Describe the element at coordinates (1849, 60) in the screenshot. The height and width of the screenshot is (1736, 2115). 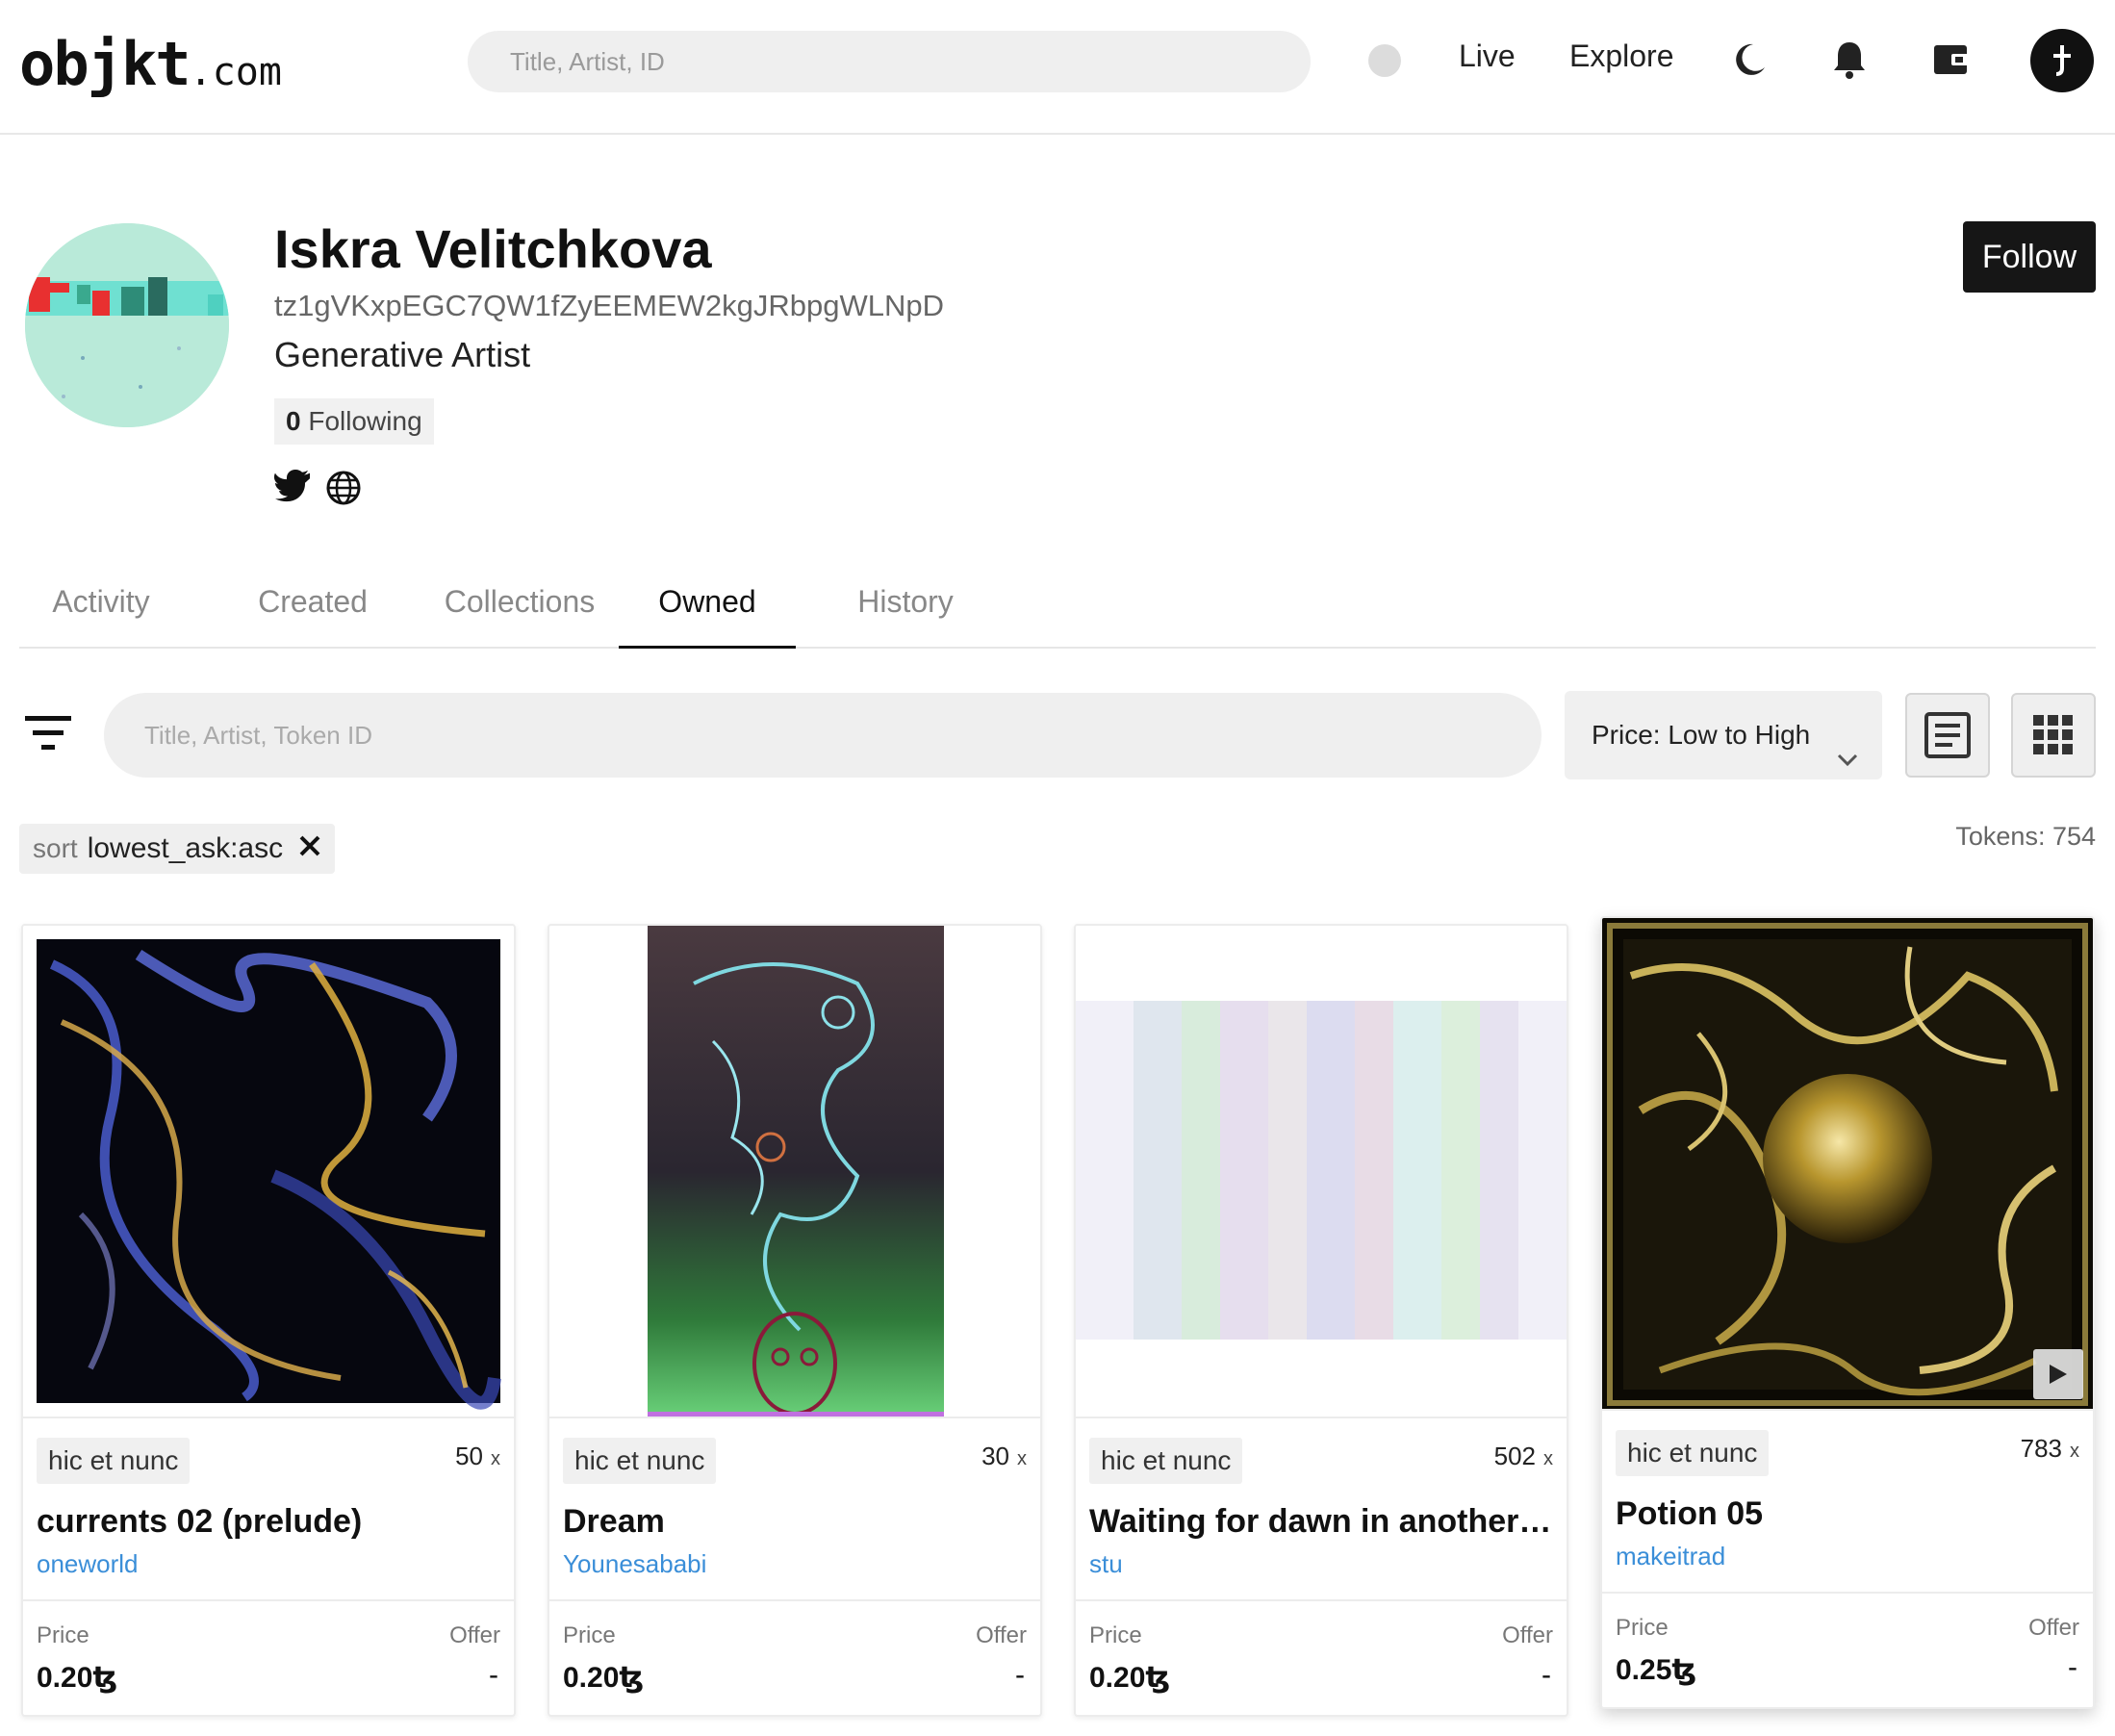
I see `bell-icon` at that location.